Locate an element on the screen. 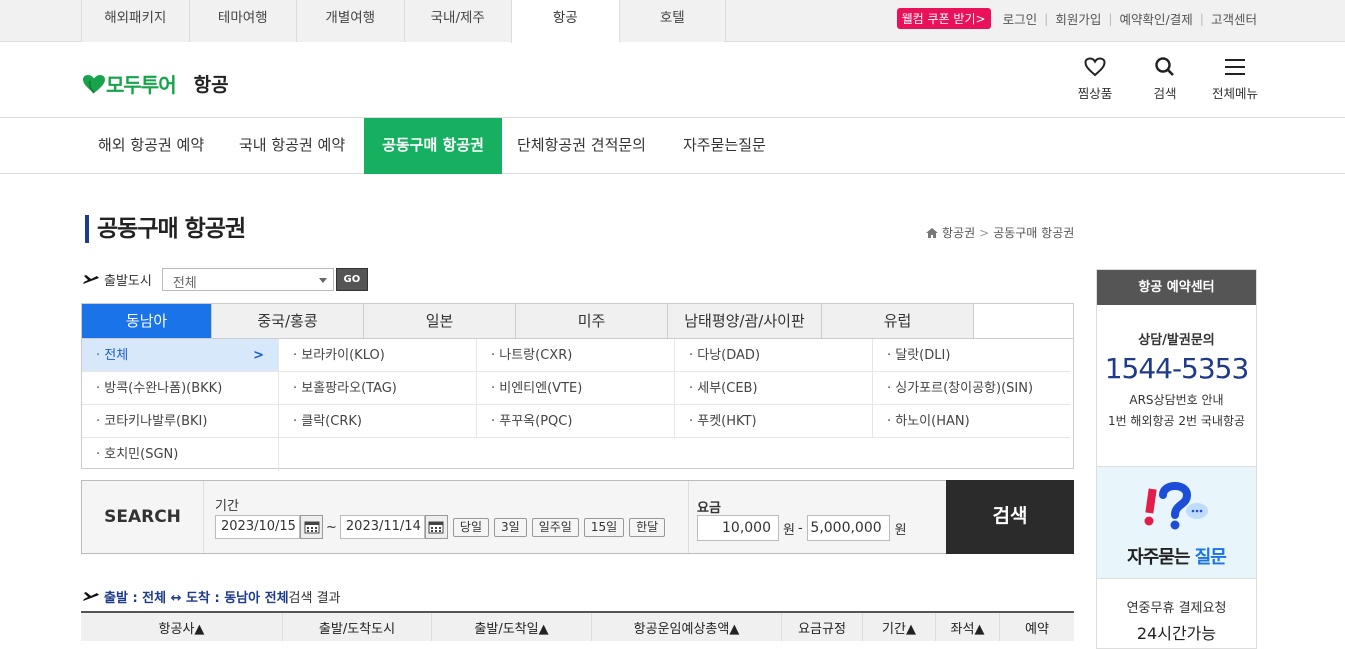 The width and height of the screenshot is (1345, 649). city-item: · 하노이(HAN) is located at coordinates (971, 421).